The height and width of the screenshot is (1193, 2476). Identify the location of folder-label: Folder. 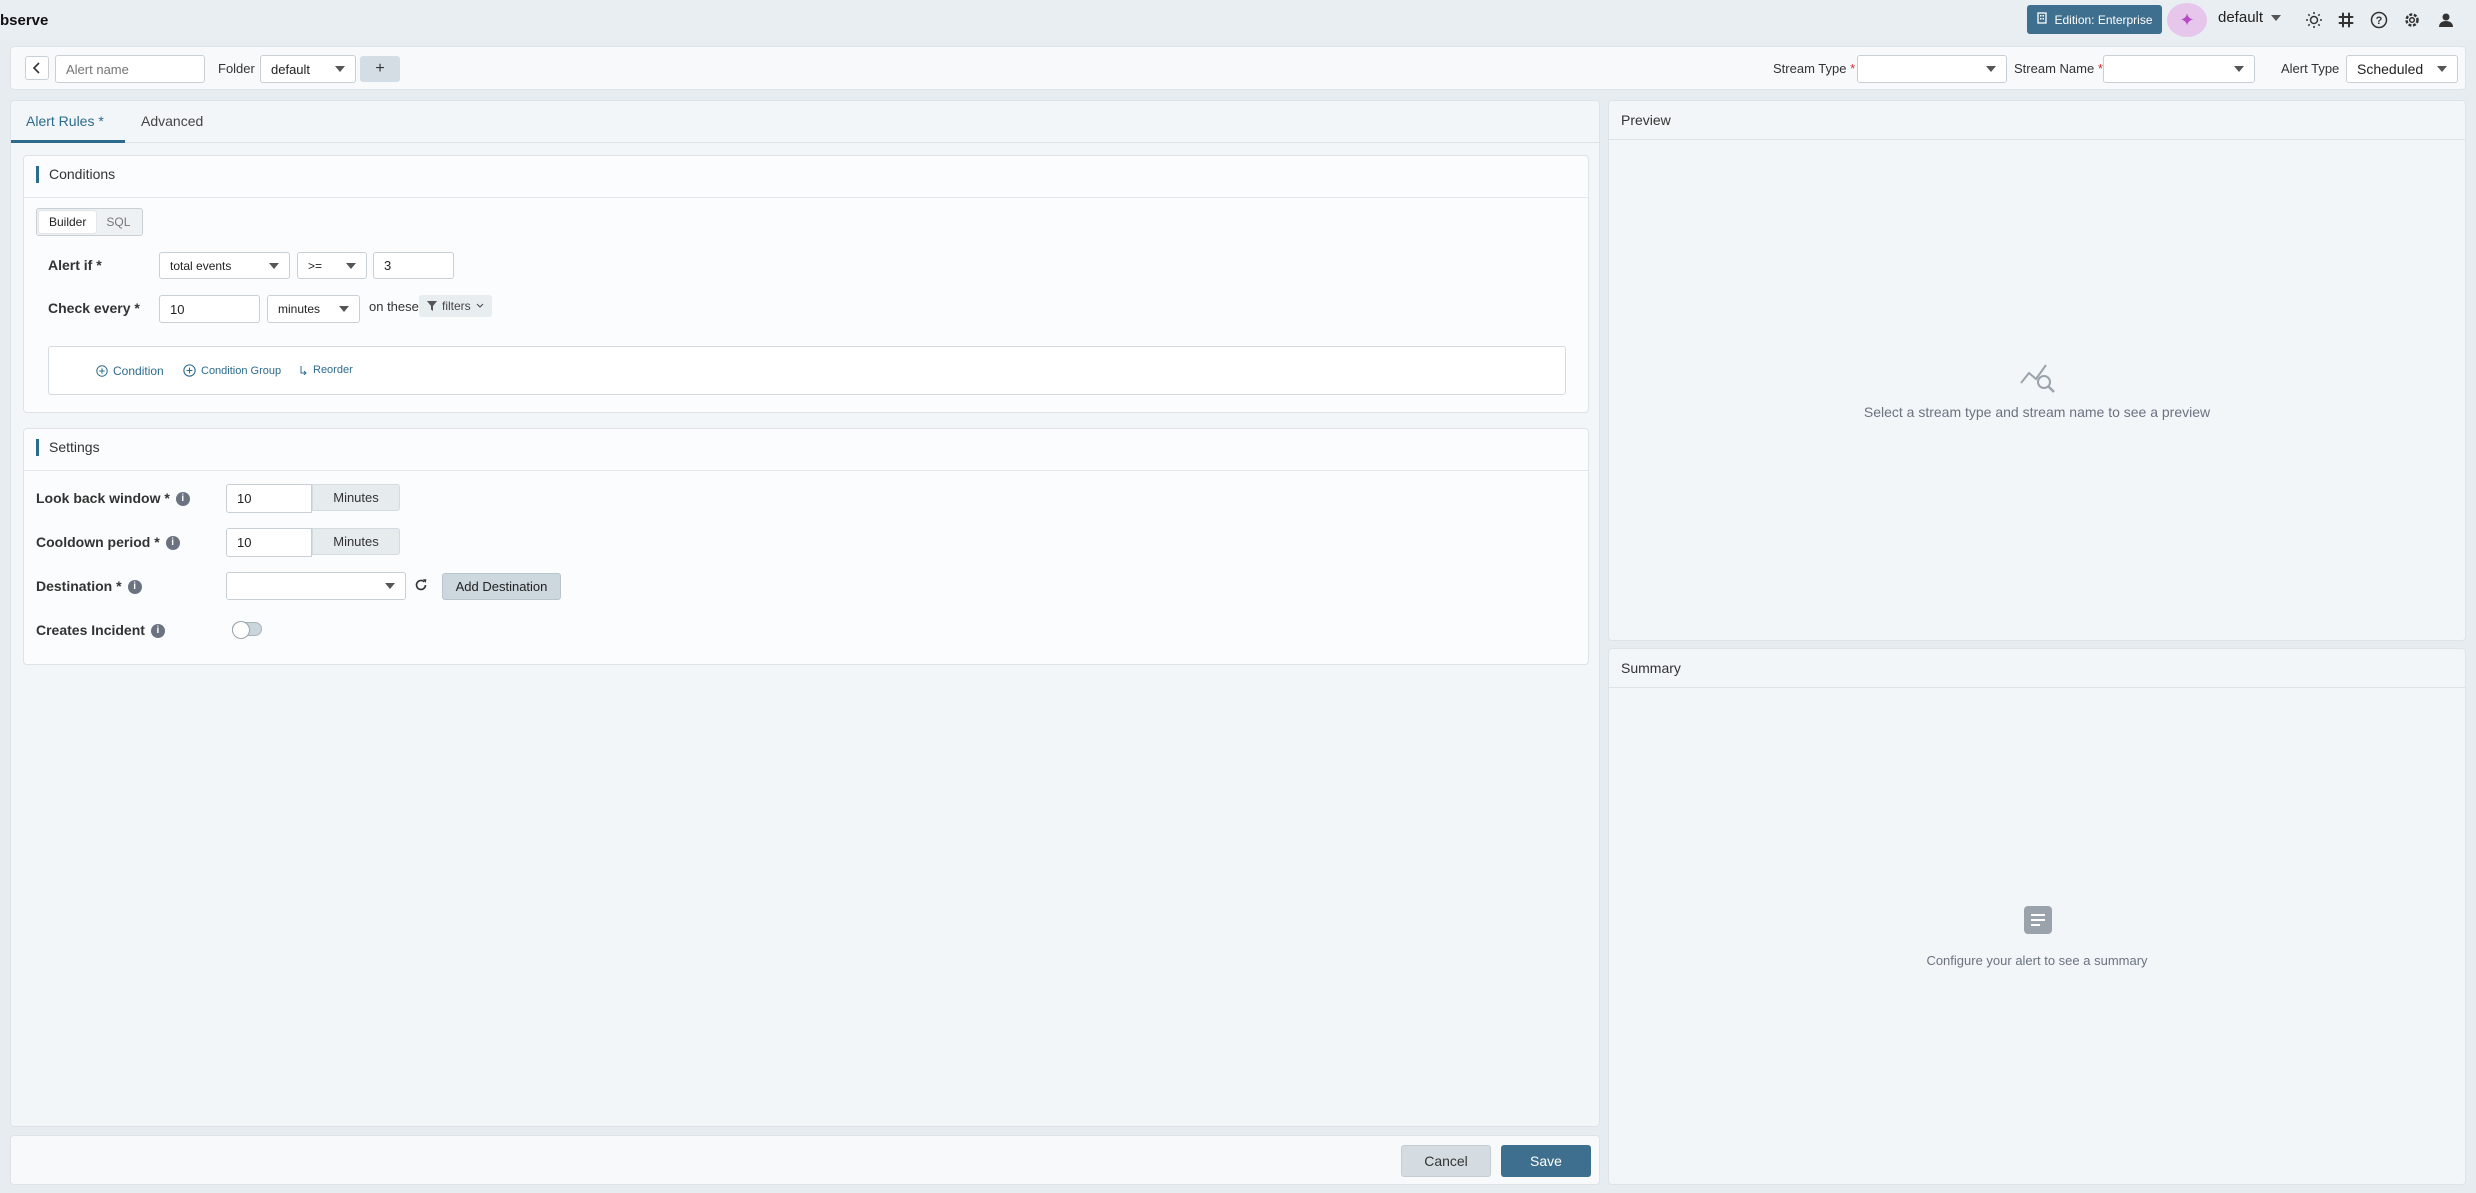
(236, 68).